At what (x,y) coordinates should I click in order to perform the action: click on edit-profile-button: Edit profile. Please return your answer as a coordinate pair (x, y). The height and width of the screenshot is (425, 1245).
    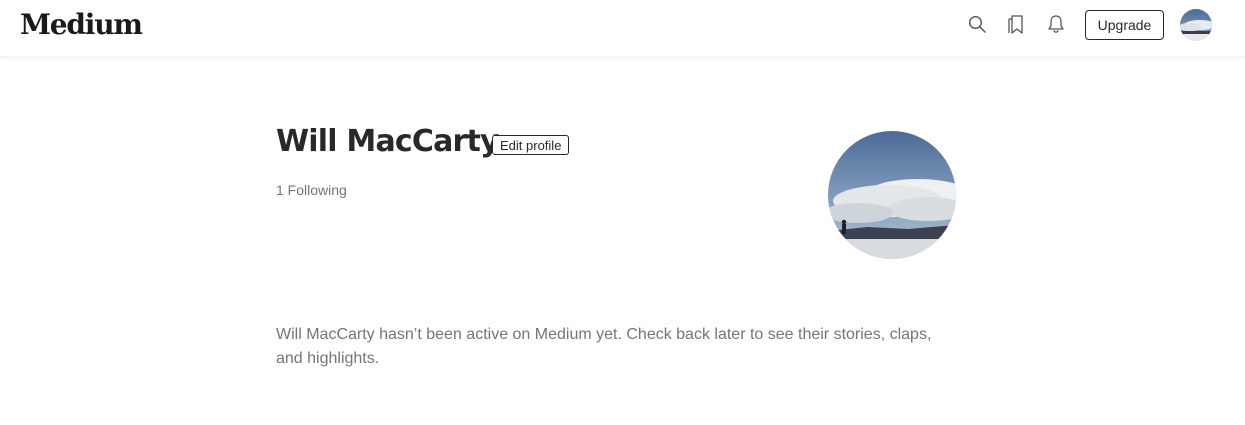
    Looking at the image, I should click on (531, 145).